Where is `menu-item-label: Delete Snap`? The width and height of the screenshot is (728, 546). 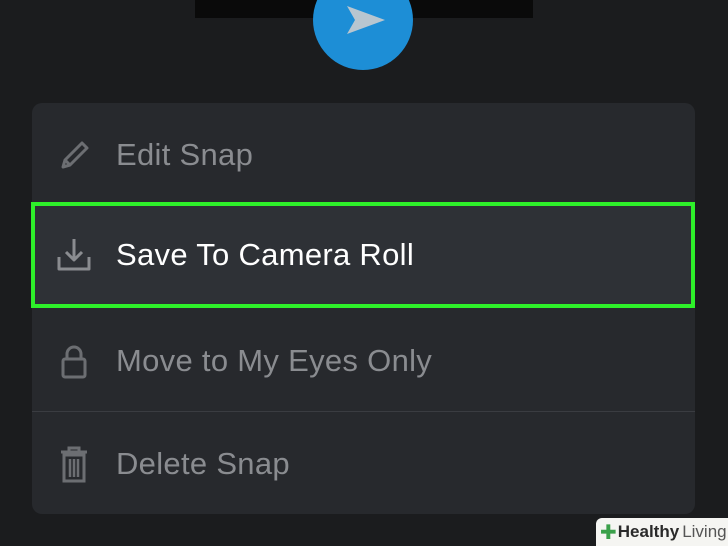
menu-item-label: Delete Snap is located at coordinates (203, 463).